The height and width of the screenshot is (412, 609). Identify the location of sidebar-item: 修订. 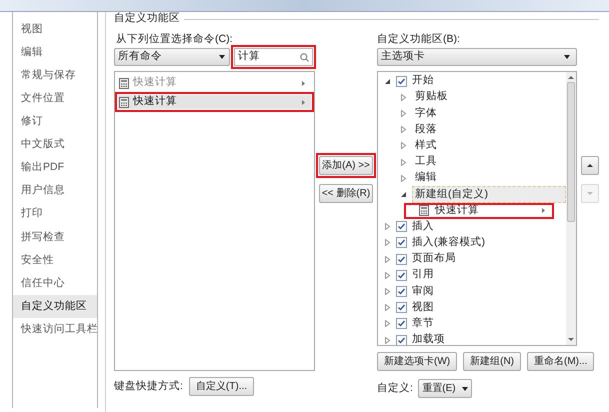
(55, 122).